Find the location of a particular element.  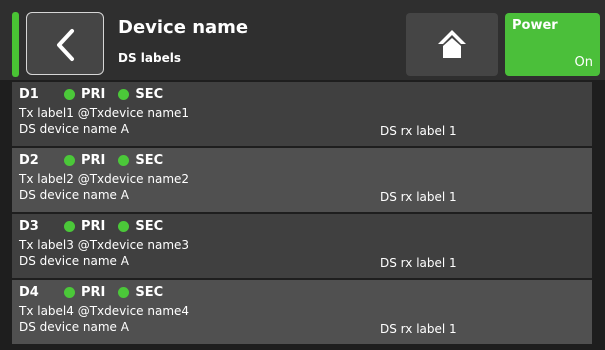

device-id: D3 is located at coordinates (29, 226).